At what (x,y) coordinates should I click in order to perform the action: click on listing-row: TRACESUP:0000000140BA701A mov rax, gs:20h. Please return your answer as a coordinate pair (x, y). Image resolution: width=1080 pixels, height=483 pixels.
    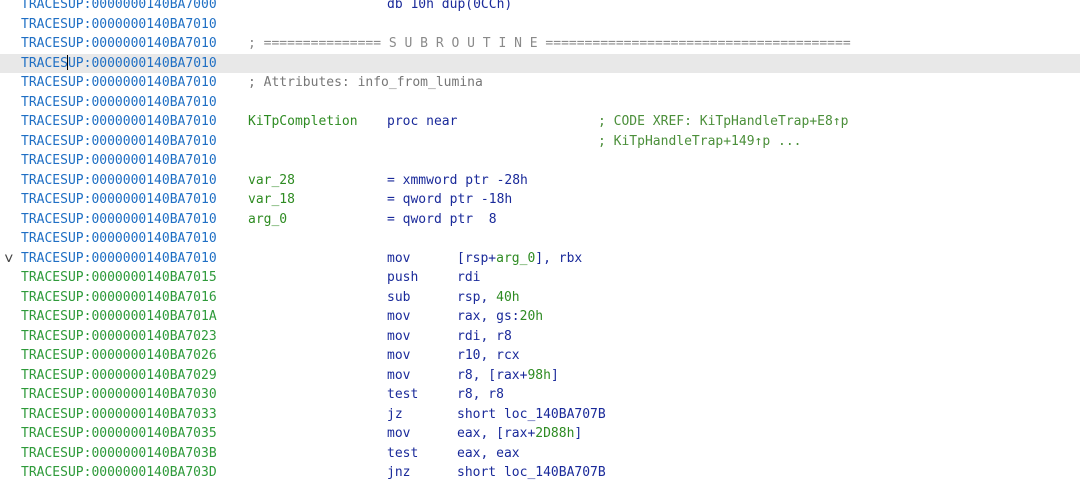
    Looking at the image, I should click on (540, 317).